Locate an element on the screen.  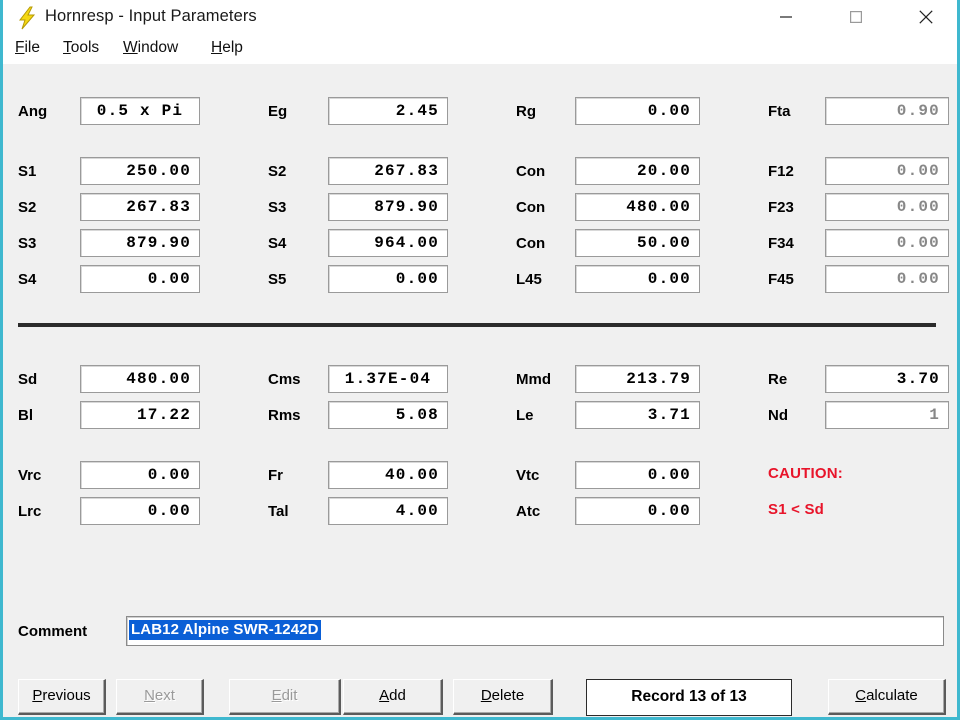
lower-label-vtc-22: Vtc is located at coordinates (528, 475).